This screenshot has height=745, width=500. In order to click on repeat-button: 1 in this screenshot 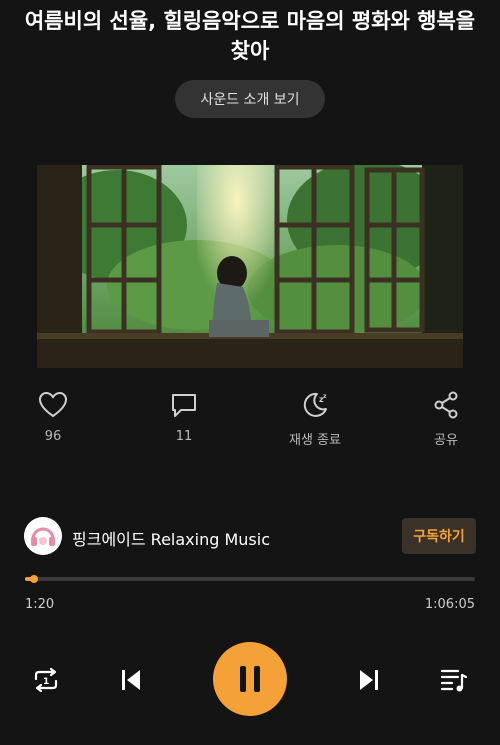, I will do `click(46, 680)`.